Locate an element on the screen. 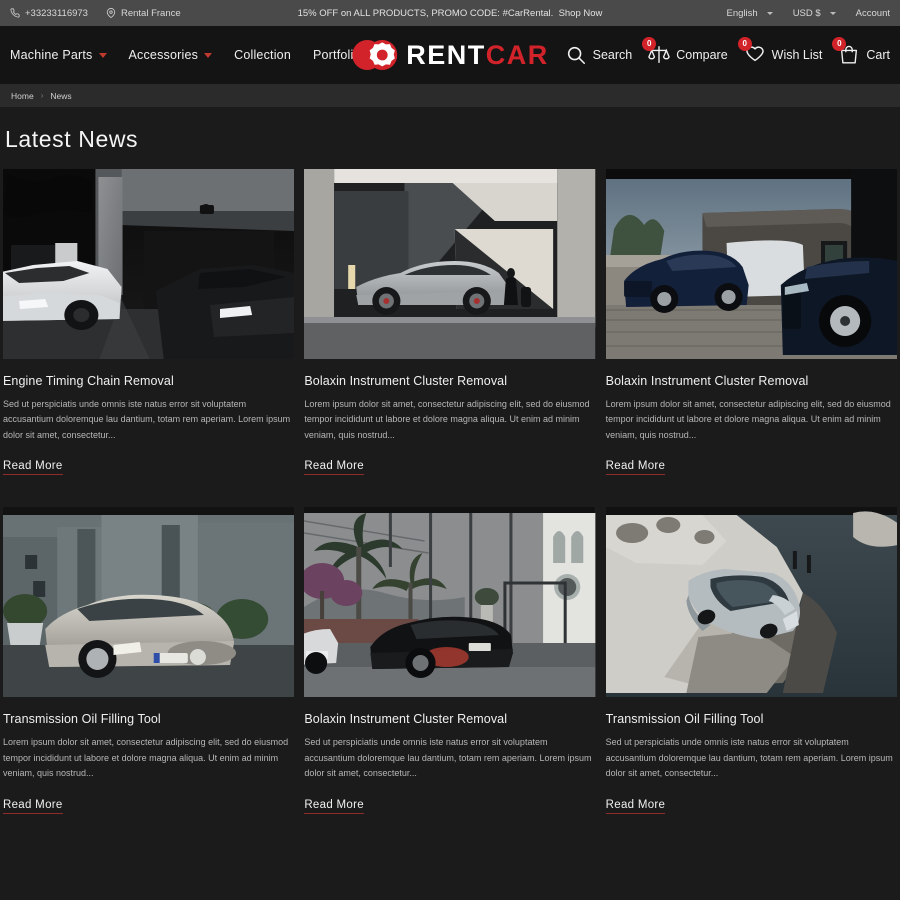 This screenshot has height=900, width=900. compare-label: Compare is located at coordinates (702, 55).